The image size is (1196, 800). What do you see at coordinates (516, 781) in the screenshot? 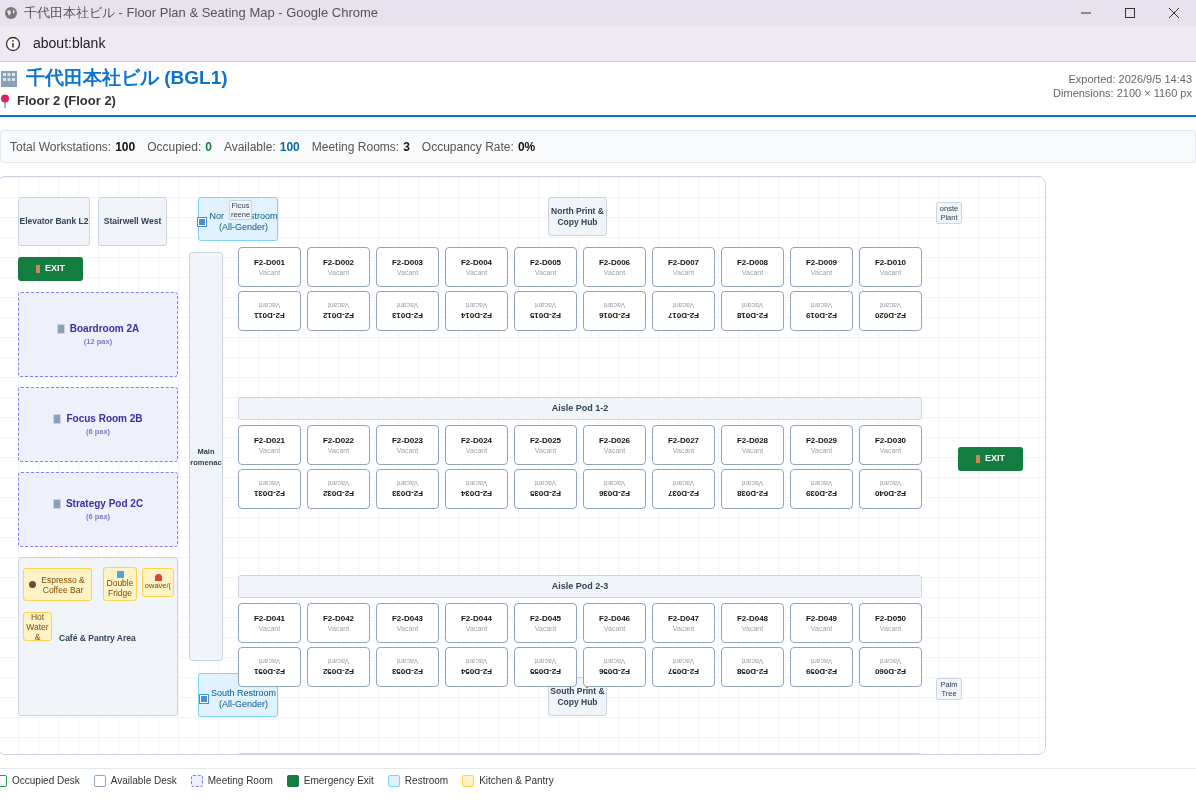
I see `legend-label: Kitchen & Pantry` at bounding box center [516, 781].